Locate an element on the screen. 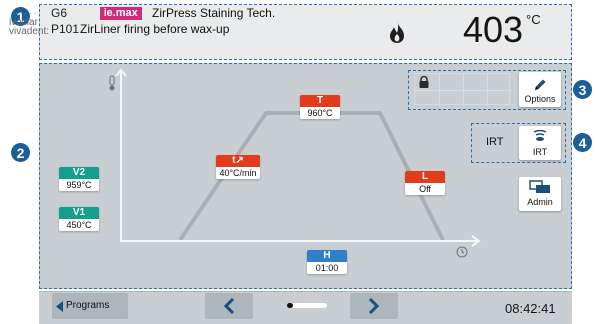 This screenshot has width=597, height=324. heat-rate-label: t↗ is located at coordinates (238, 161).